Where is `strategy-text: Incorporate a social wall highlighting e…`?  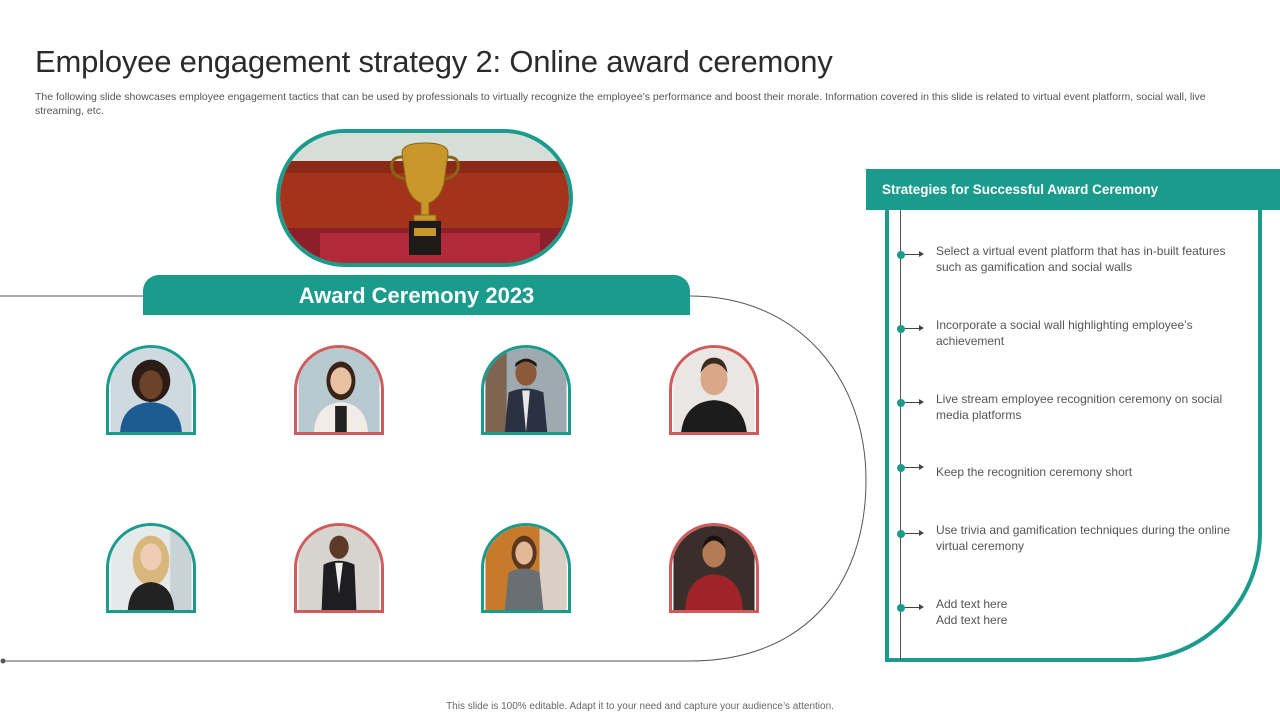
strategy-text: Incorporate a social wall highlighting e… is located at coordinates (1064, 333).